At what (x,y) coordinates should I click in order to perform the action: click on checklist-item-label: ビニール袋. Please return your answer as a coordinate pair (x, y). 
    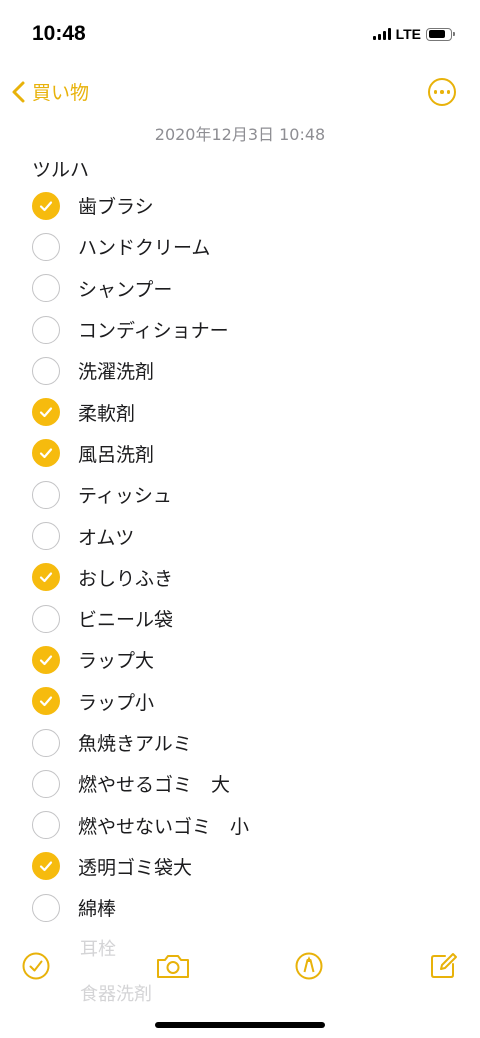
    Looking at the image, I should click on (125, 618).